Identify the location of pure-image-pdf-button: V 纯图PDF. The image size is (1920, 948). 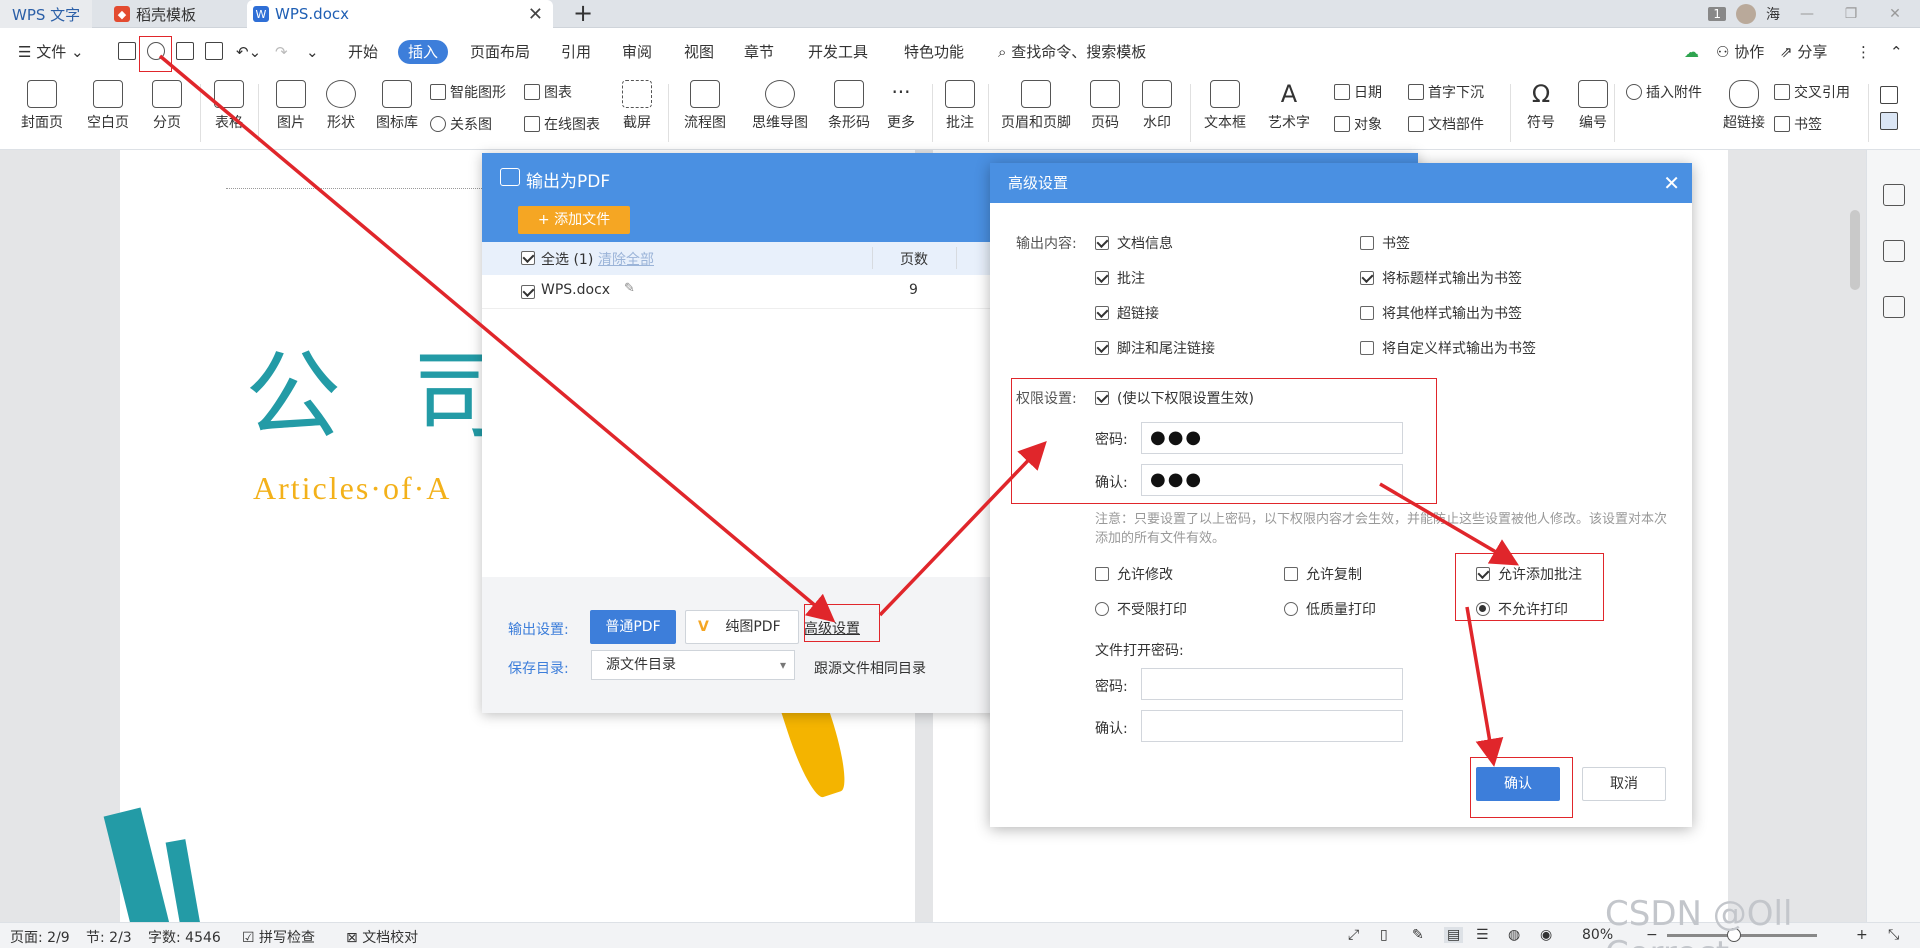
(742, 627).